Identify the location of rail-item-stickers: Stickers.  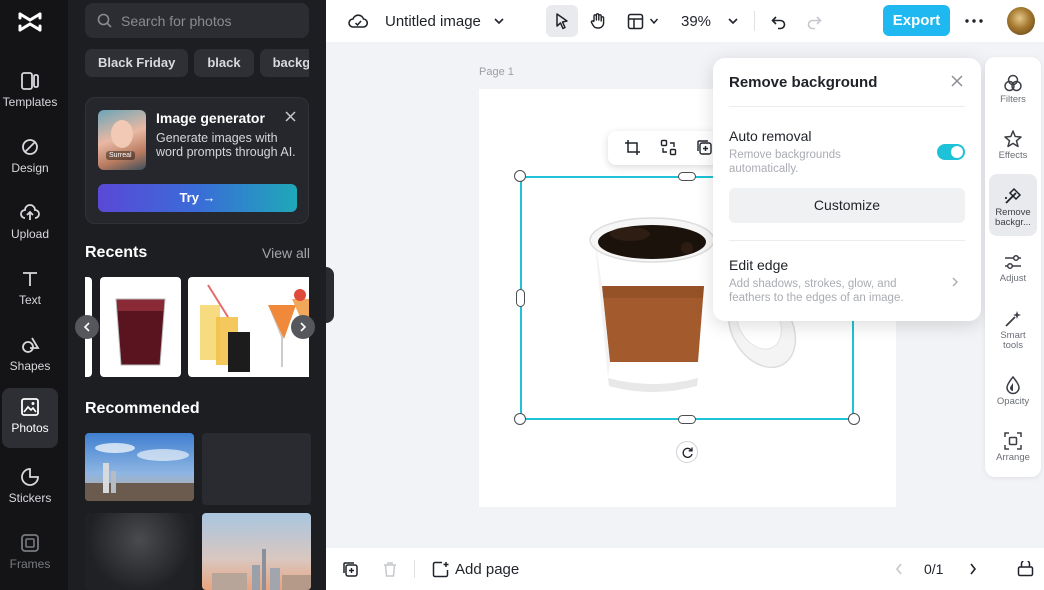
(30, 488).